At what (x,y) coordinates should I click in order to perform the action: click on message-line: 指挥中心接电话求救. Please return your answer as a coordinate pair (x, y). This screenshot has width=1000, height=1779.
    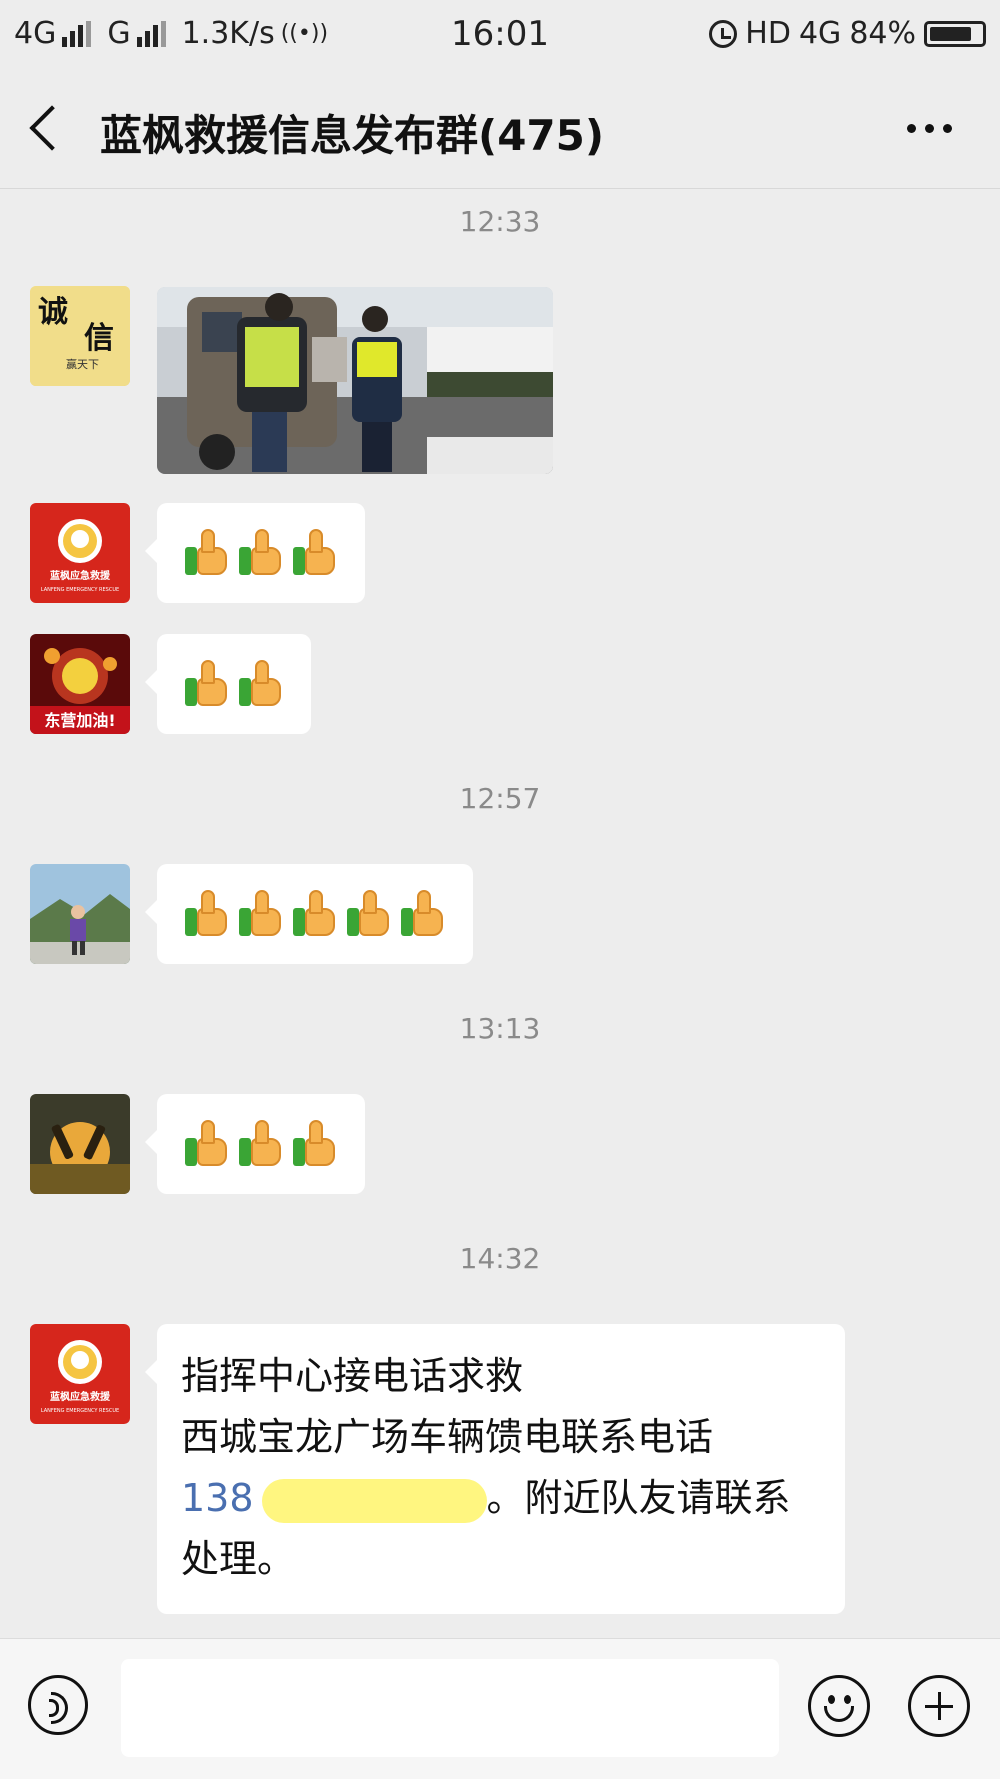
    Looking at the image, I should click on (352, 1376).